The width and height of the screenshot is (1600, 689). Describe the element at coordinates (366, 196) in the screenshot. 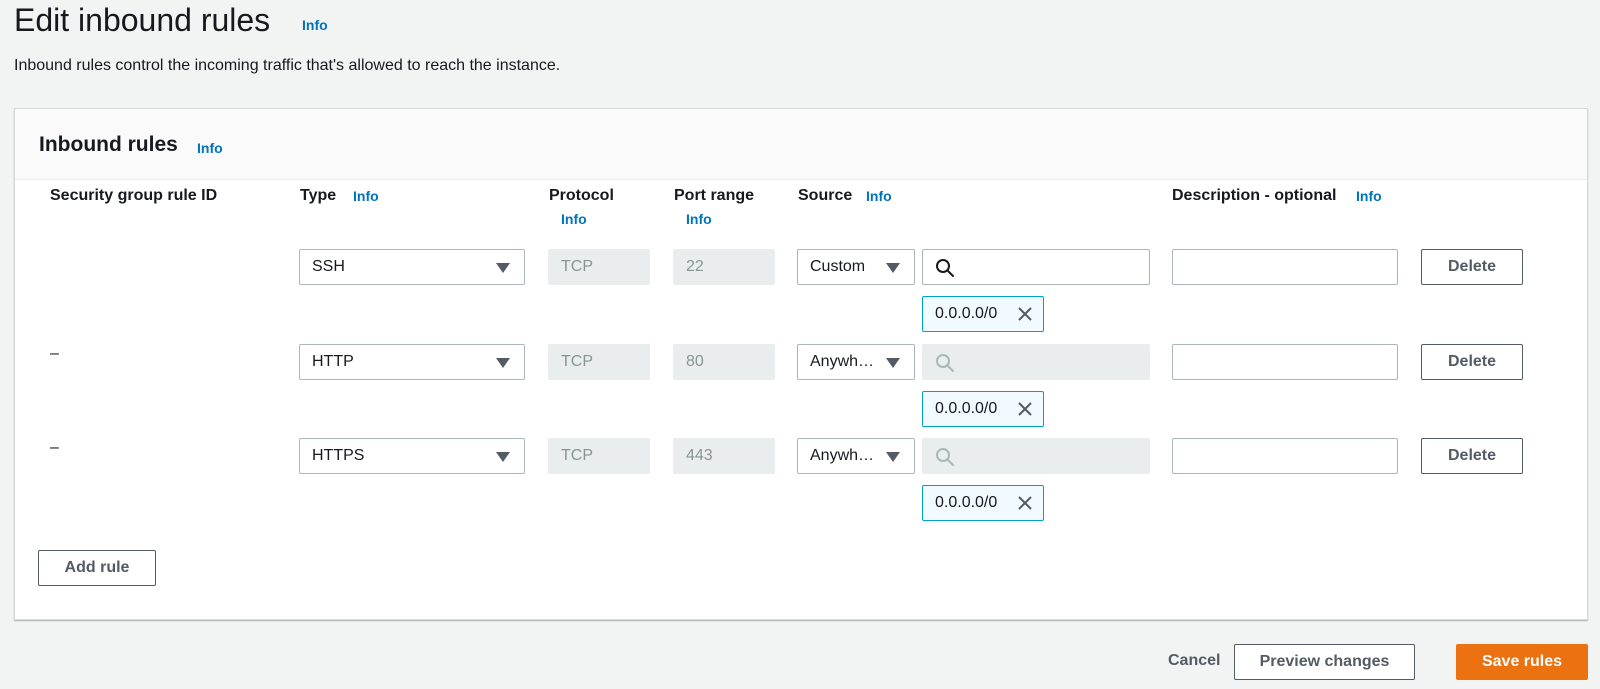

I see `type-info-link: Info` at that location.